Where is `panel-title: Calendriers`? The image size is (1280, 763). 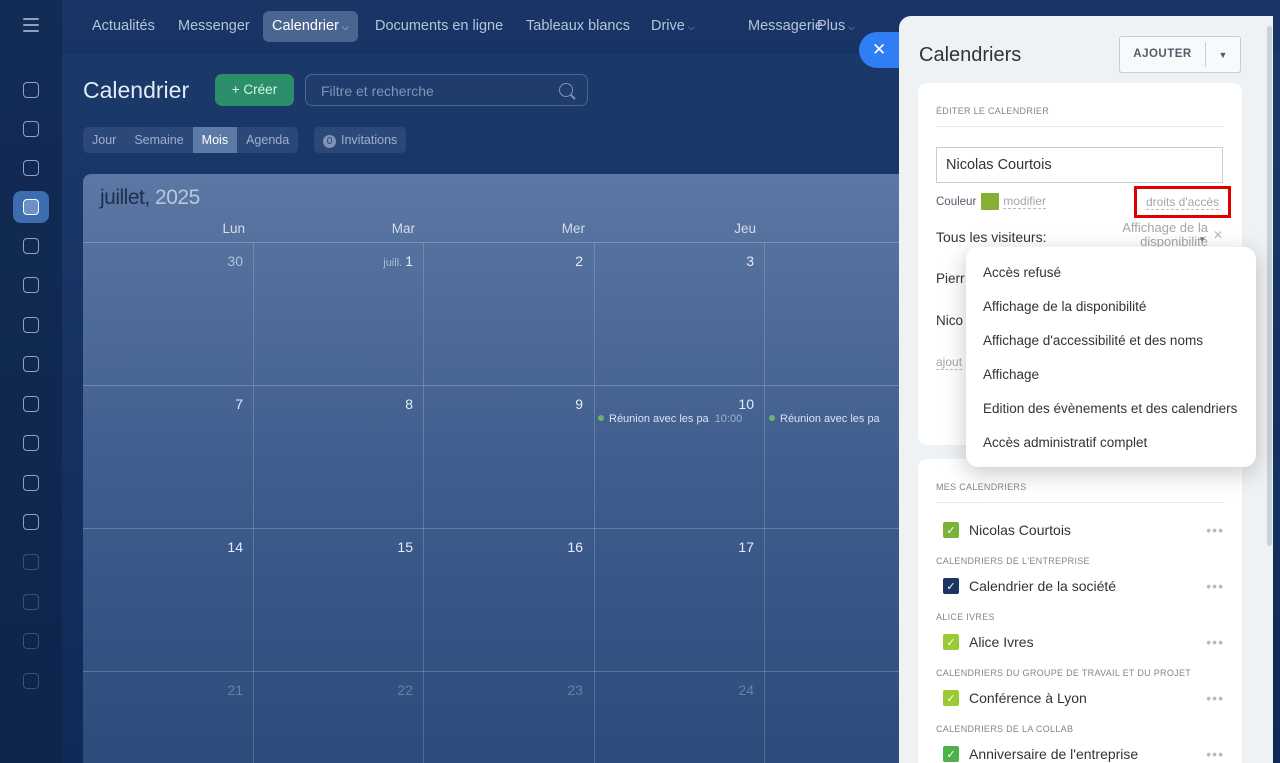 panel-title: Calendriers is located at coordinates (970, 55).